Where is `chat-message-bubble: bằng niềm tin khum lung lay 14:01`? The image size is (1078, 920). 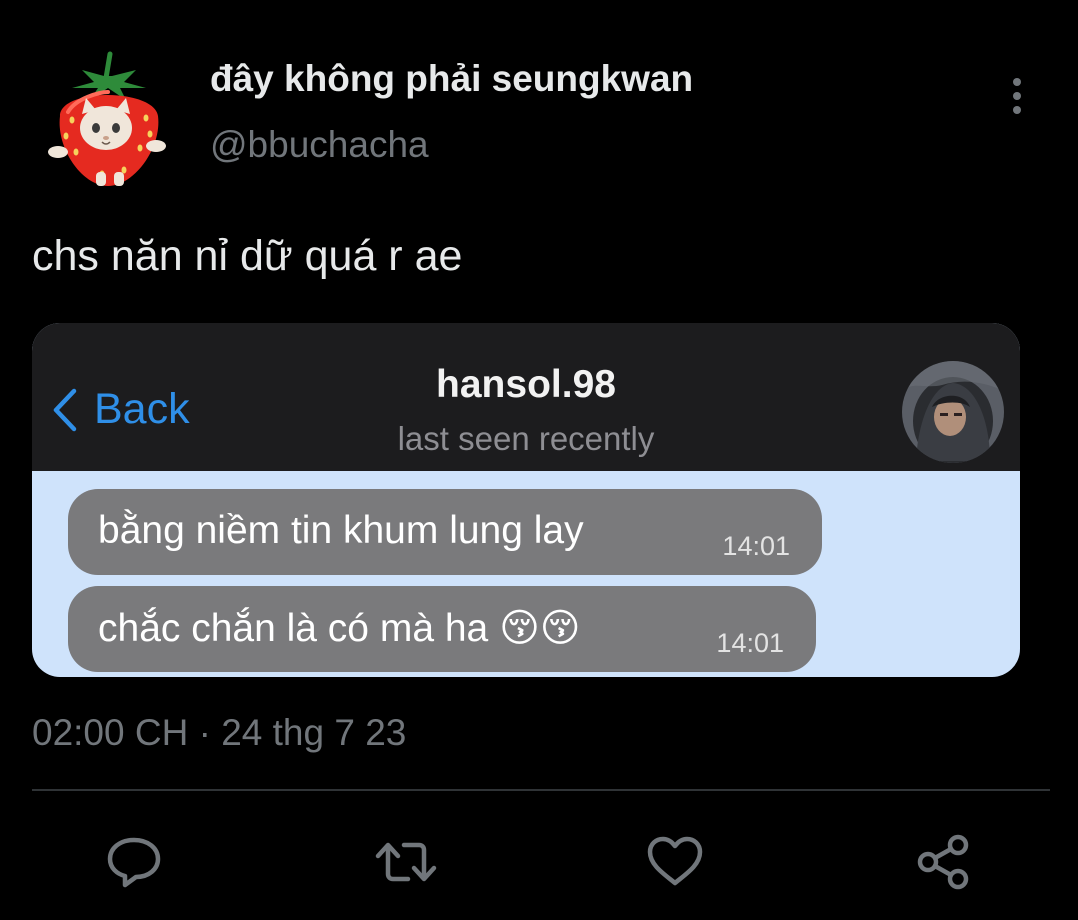 chat-message-bubble: bằng niềm tin khum lung lay 14:01 is located at coordinates (445, 532).